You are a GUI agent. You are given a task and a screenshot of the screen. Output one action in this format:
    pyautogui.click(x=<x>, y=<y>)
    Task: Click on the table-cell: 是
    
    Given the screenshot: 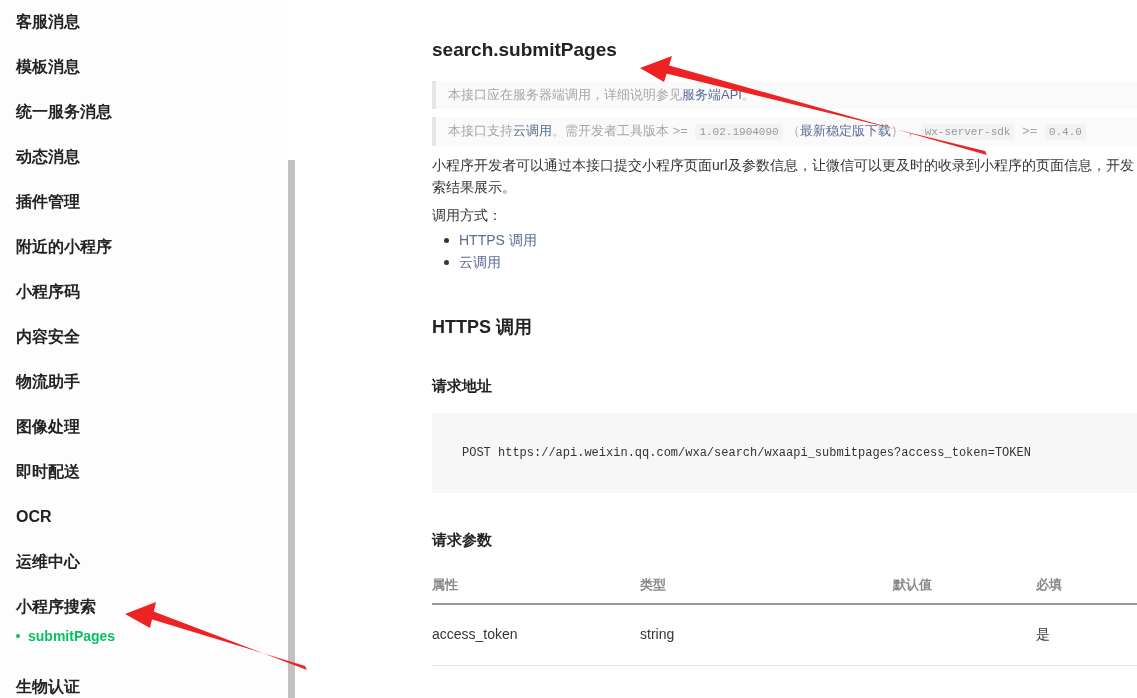 What is the action you would take?
    pyautogui.click(x=1043, y=634)
    